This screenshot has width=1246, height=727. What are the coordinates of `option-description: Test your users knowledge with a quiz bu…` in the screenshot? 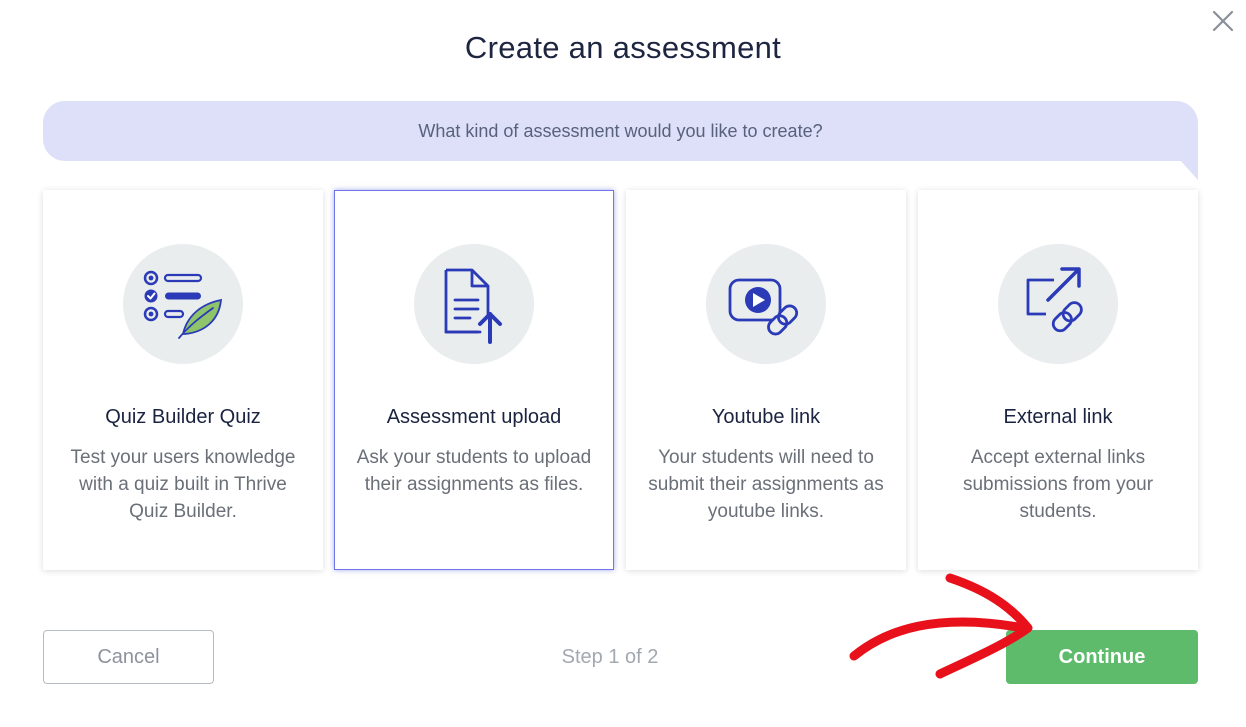 It's located at (183, 484).